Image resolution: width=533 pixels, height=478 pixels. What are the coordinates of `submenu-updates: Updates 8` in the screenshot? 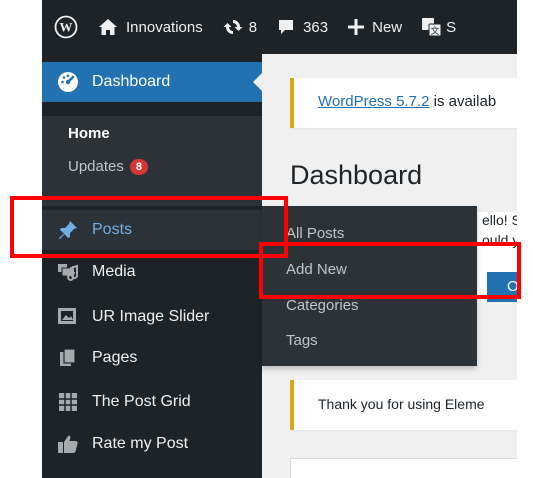 It's located at (108, 166).